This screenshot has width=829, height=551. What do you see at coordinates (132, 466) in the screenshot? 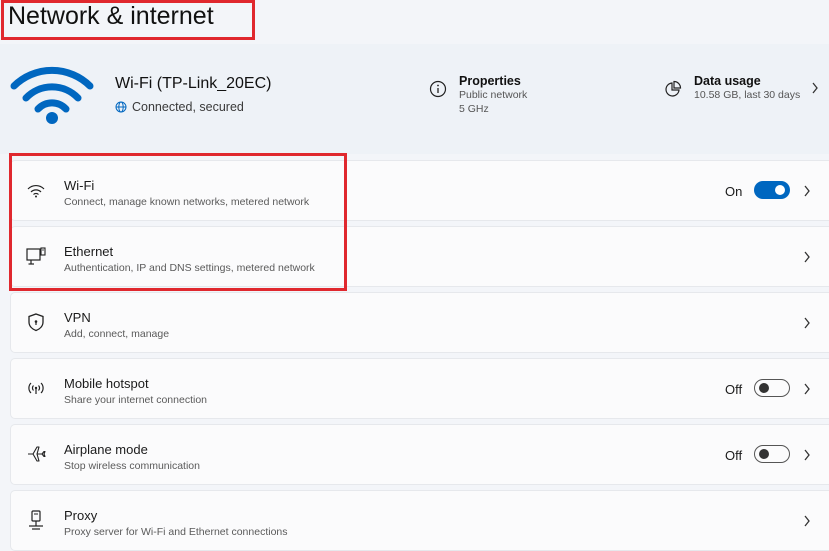
I see `row-subtitle: Stop wireless communication` at bounding box center [132, 466].